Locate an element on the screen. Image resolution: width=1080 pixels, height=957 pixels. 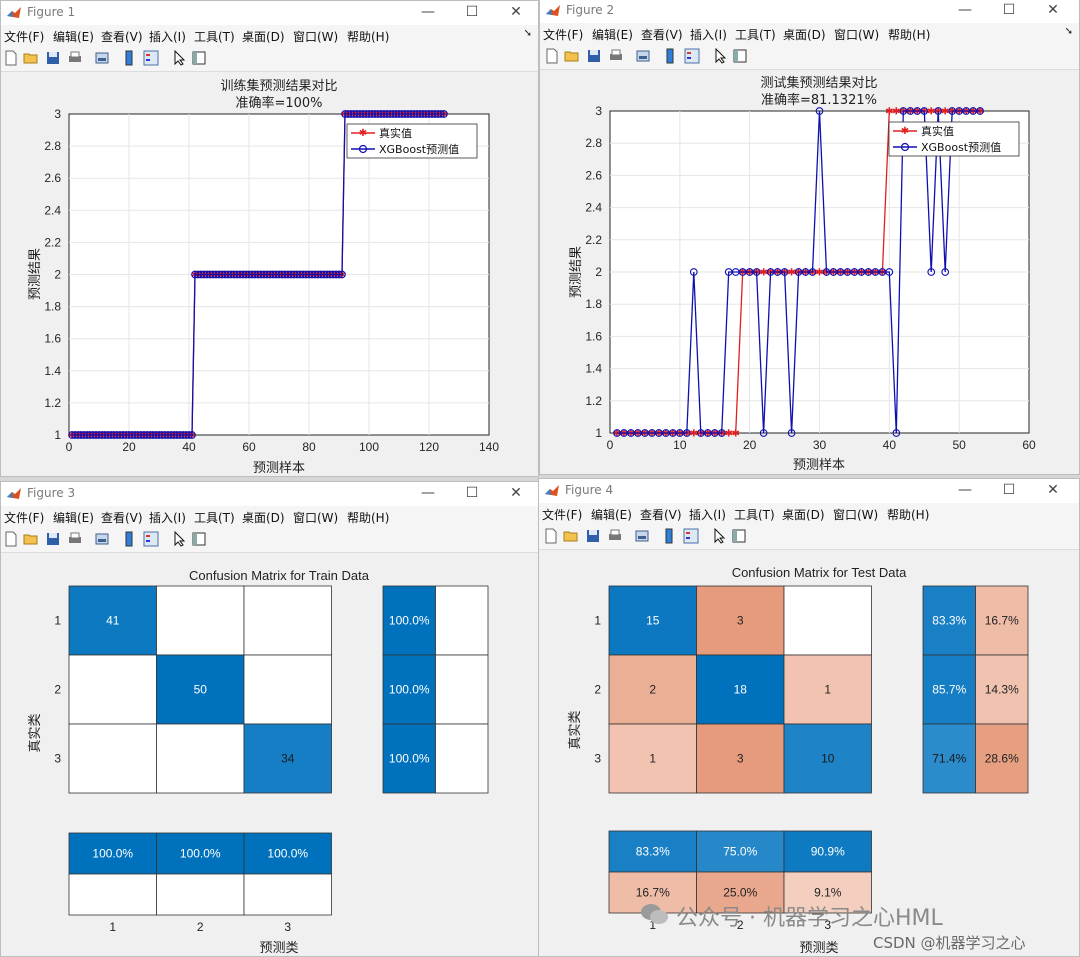
x-tick-label: 120 is located at coordinates (429, 447).